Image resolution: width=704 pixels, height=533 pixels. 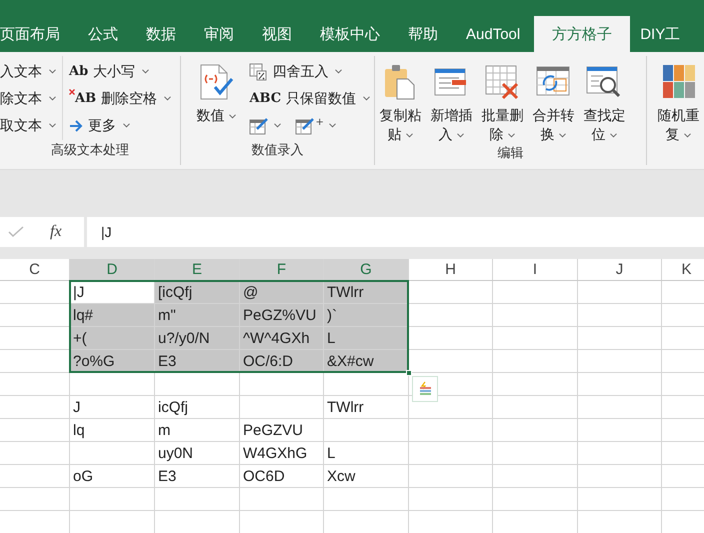 I want to click on table-cell: OC/6:D, so click(x=282, y=361).